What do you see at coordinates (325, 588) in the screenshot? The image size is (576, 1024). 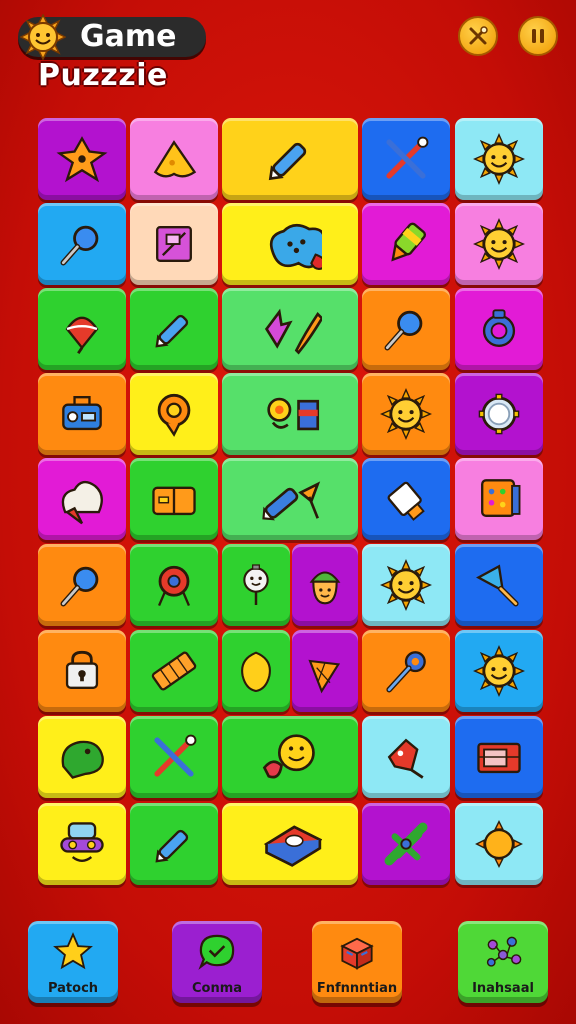 I see `acorn-face-icon` at bounding box center [325, 588].